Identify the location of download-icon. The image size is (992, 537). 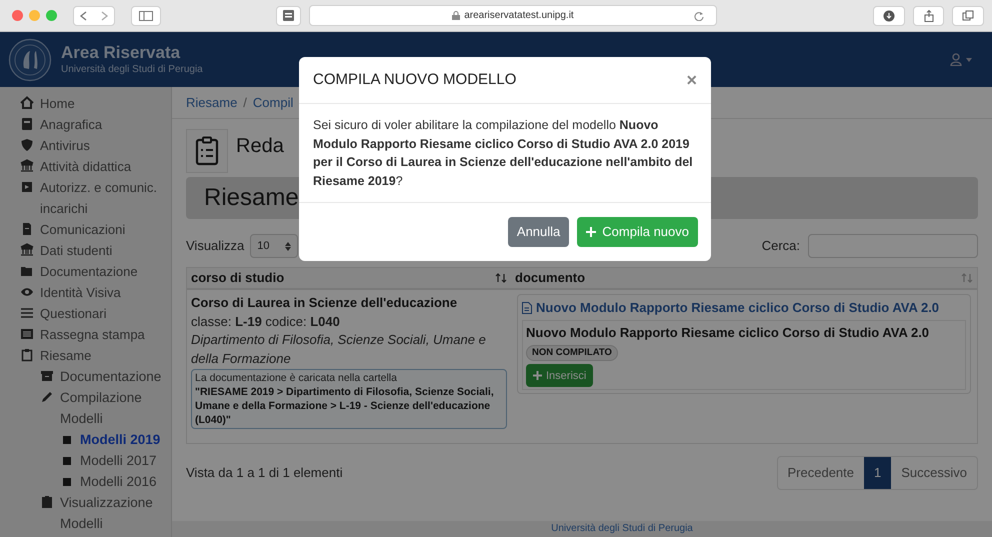
(888, 16).